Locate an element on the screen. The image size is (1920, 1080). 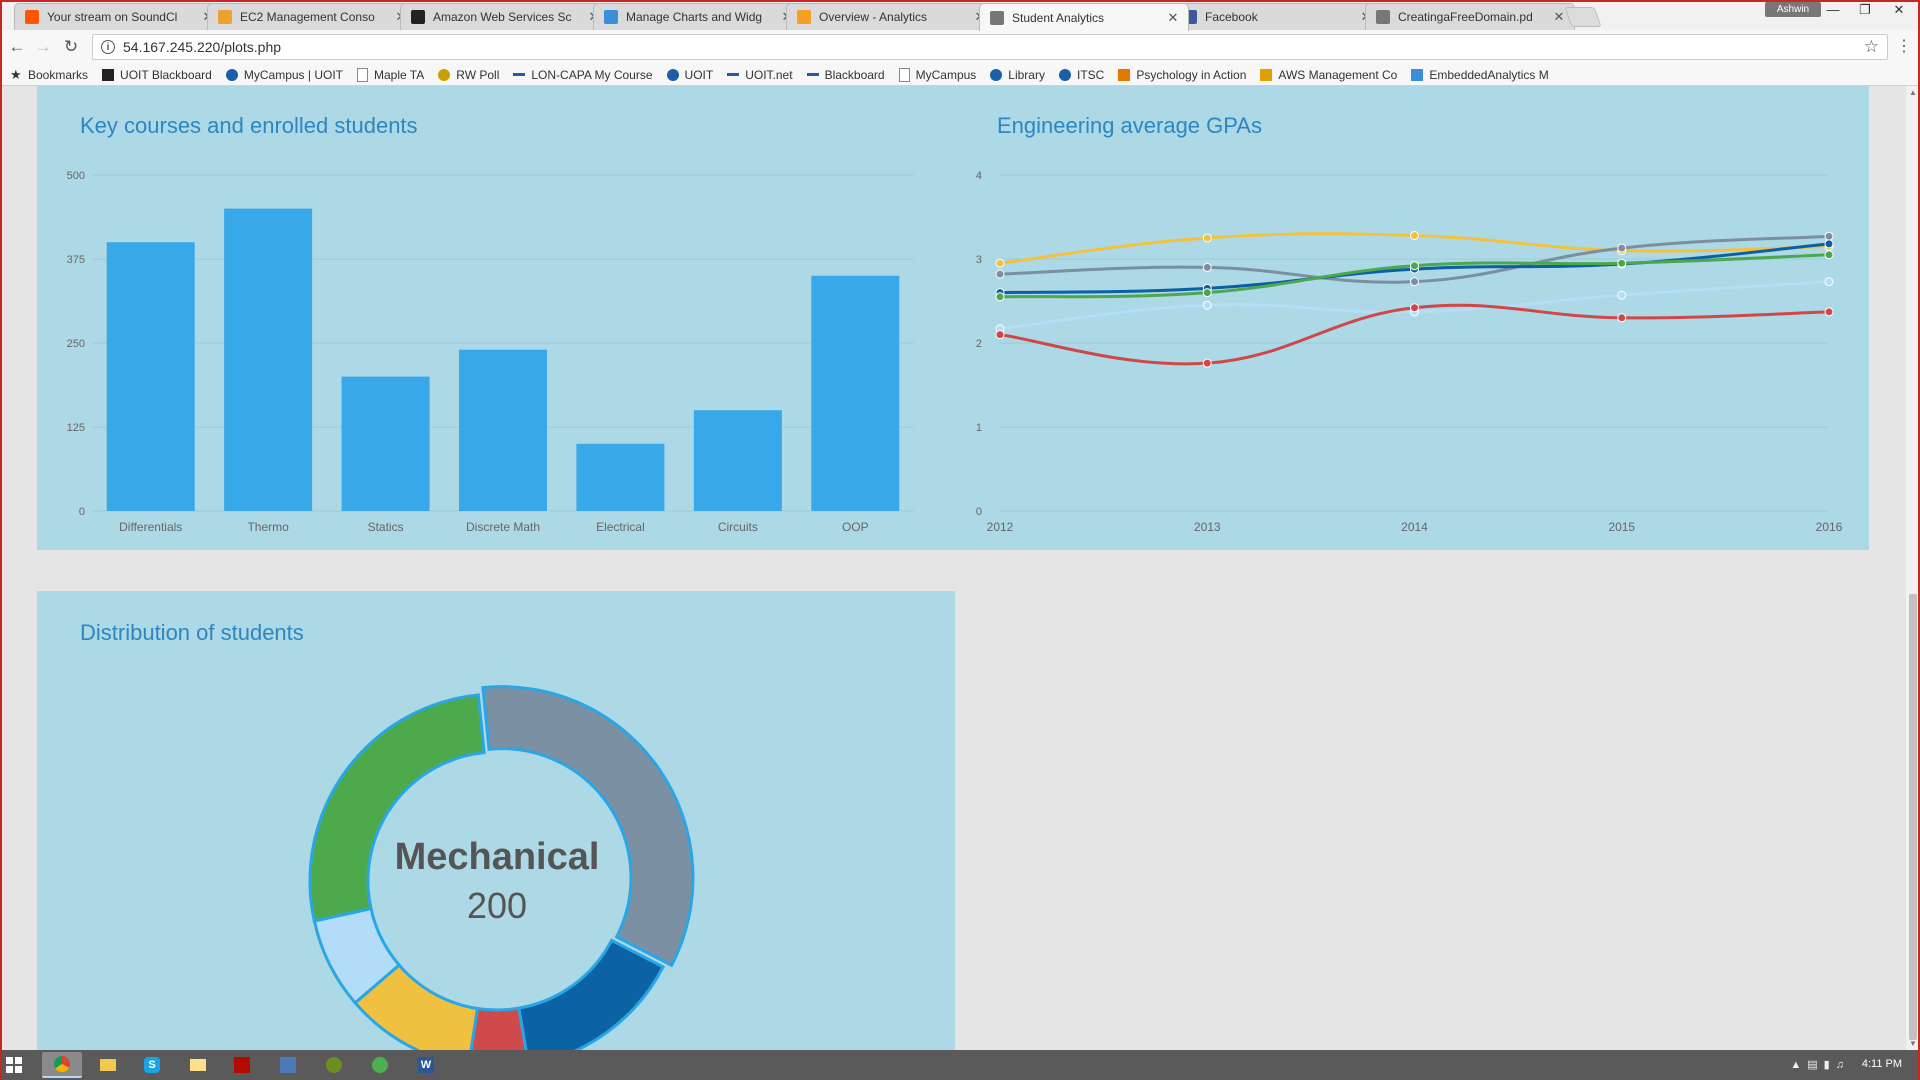
browser-tab: Facebook✕ is located at coordinates (1277, 16).